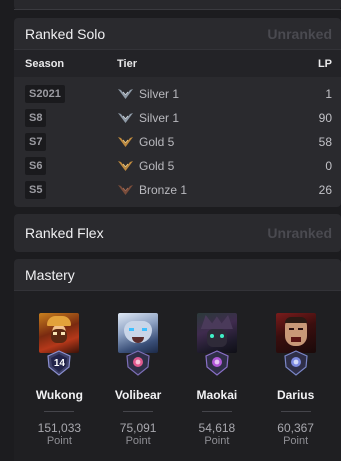  Describe the element at coordinates (59, 428) in the screenshot. I see `mastery-points: 151,033` at that location.